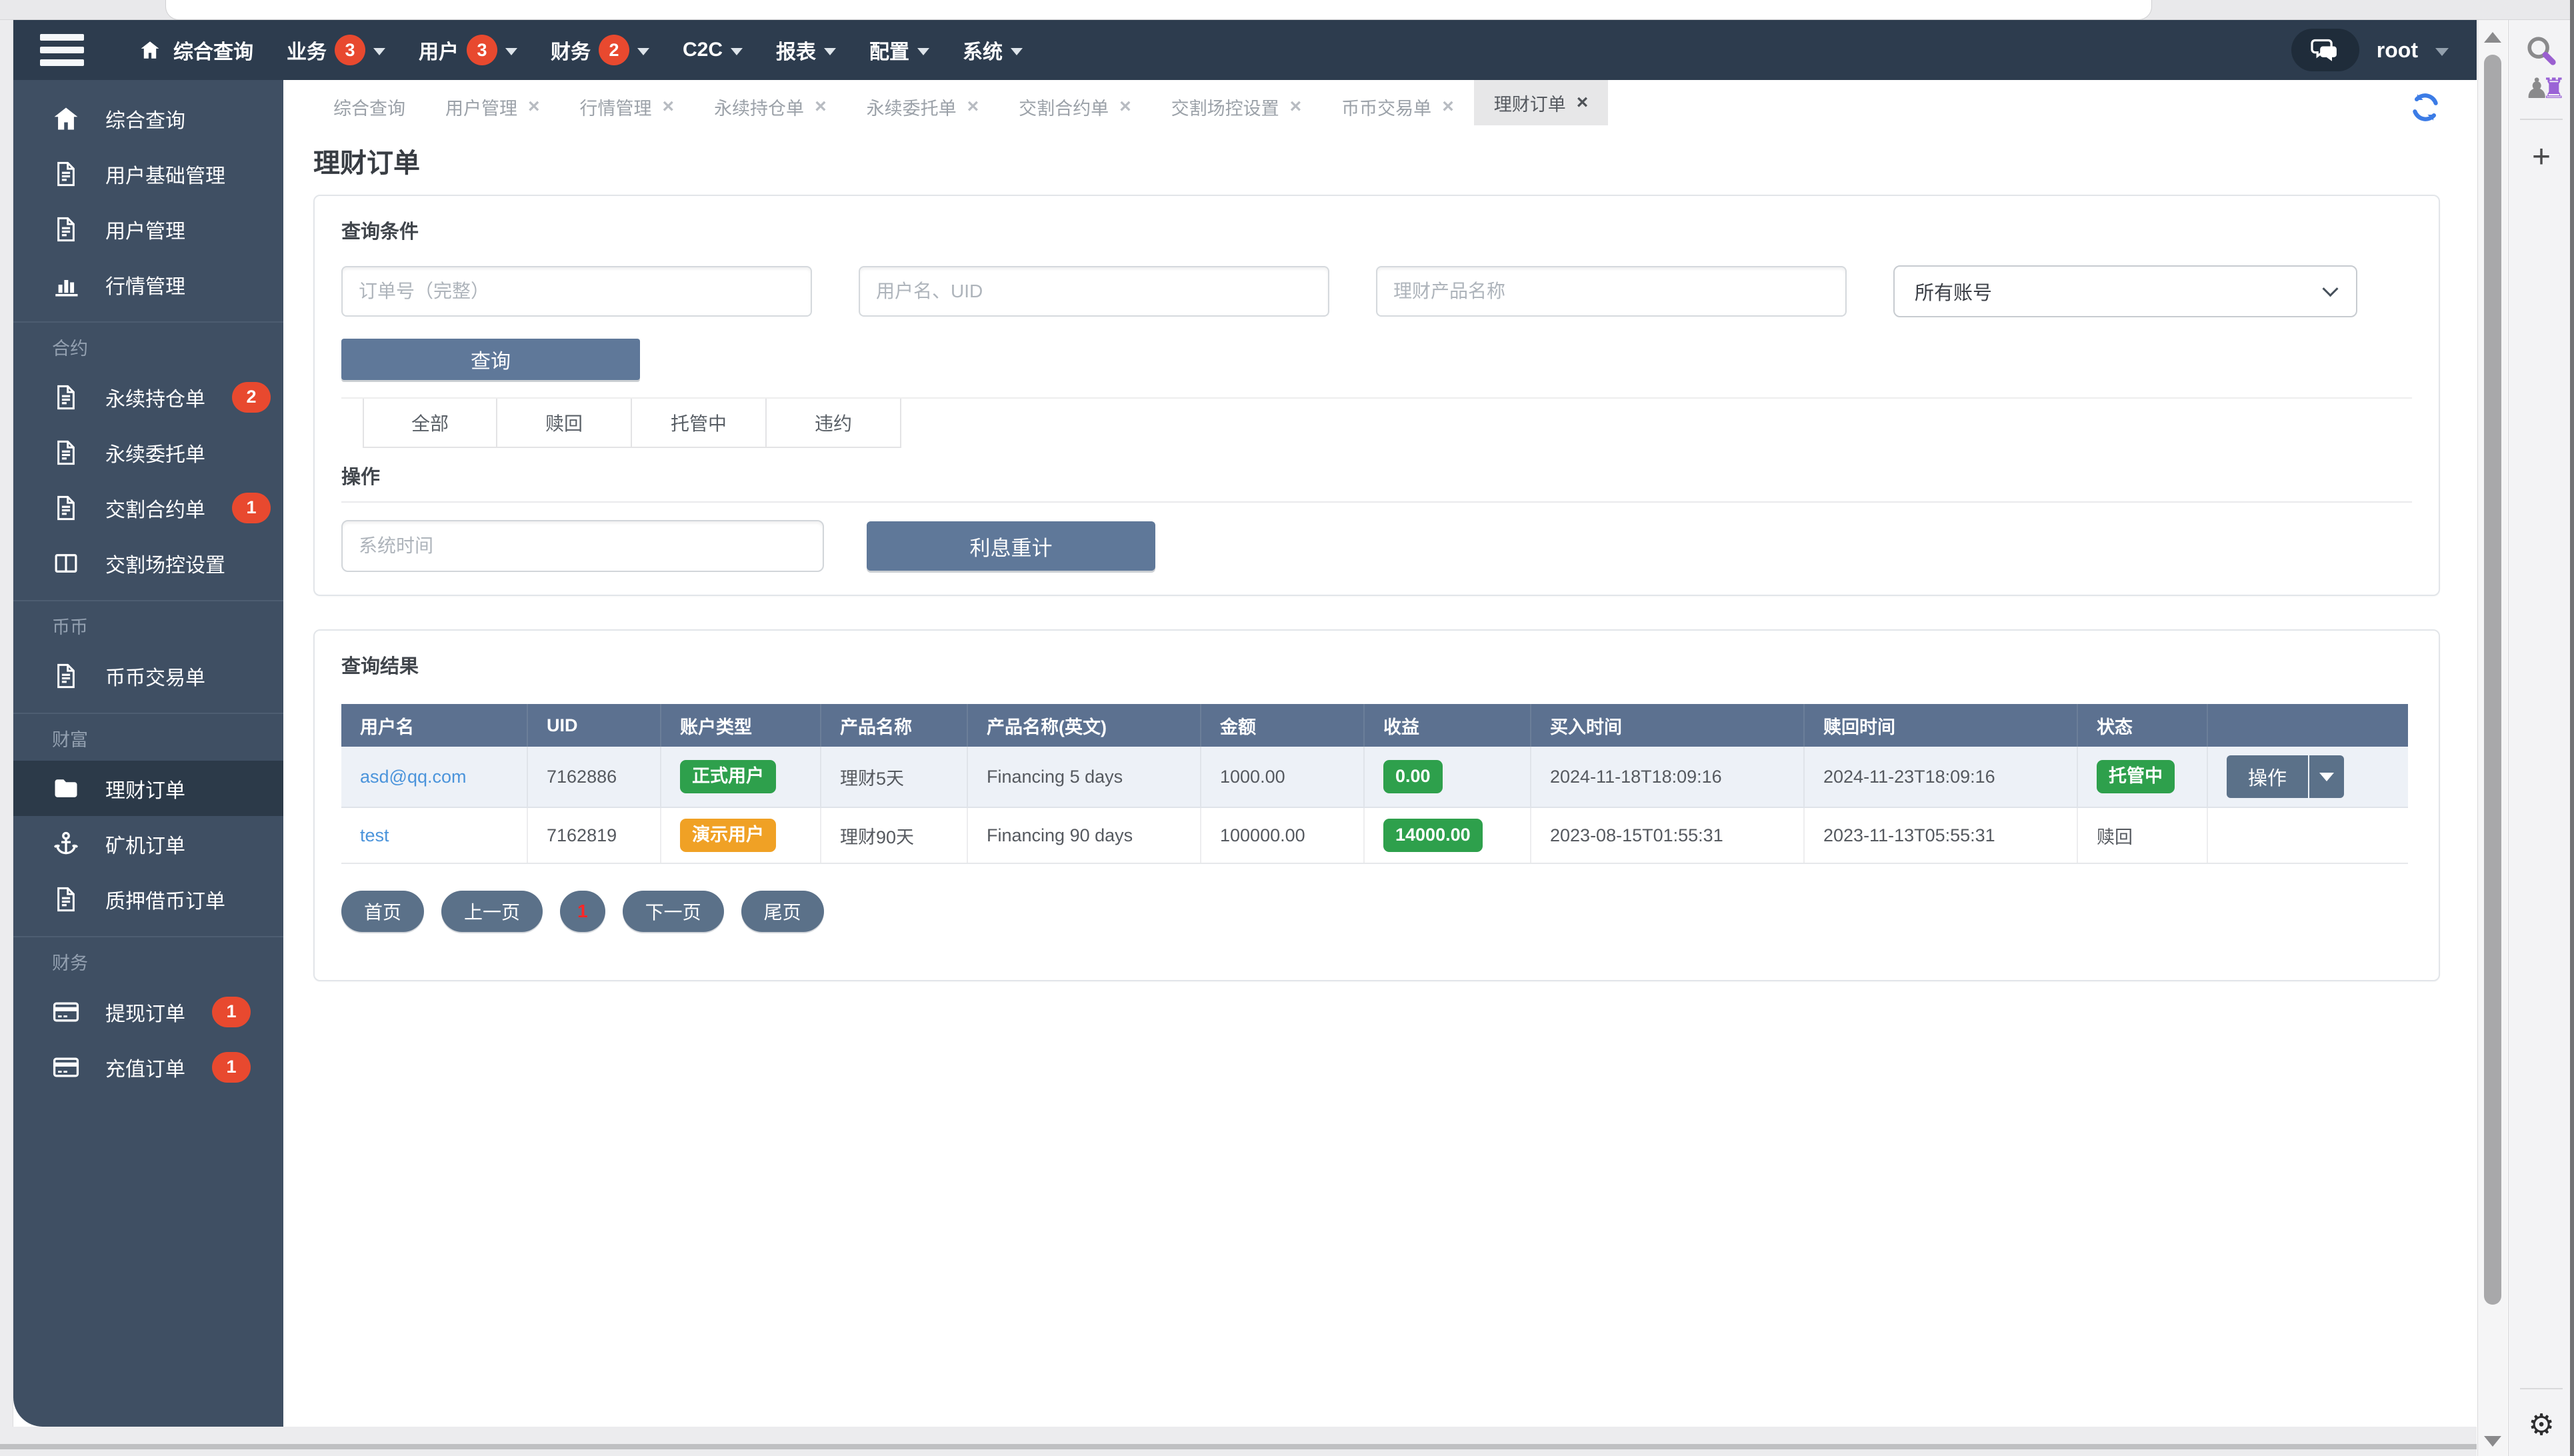 The width and height of the screenshot is (2574, 1456). I want to click on vertical-scrollbar, so click(2492, 738).